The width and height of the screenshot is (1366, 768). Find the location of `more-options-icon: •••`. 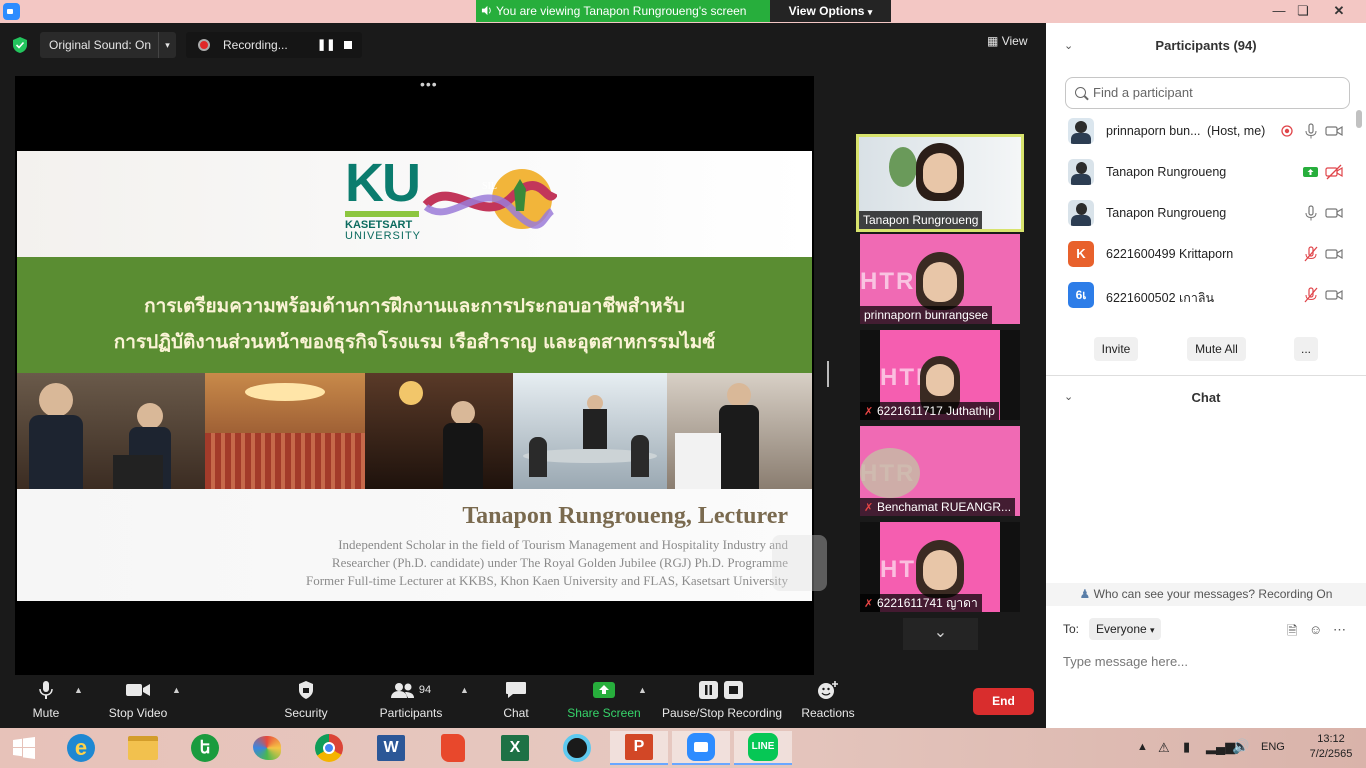

more-options-icon: ••• is located at coordinates (429, 84).